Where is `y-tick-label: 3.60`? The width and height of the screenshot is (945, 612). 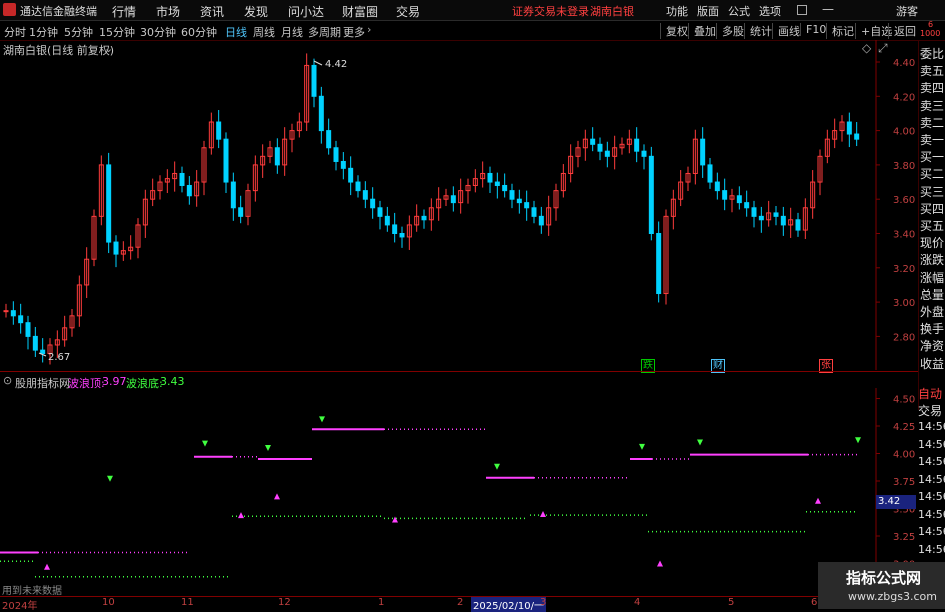
y-tick-label: 3.60 is located at coordinates (904, 200).